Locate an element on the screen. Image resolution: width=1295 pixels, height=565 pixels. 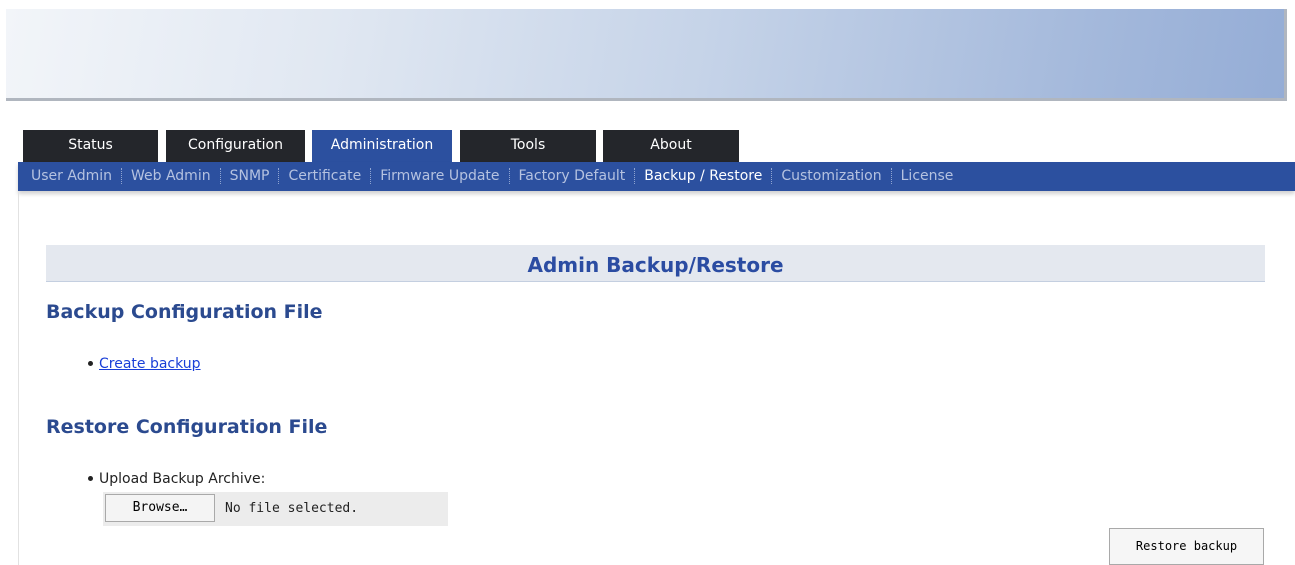
file-status-text: No file selected. is located at coordinates (292, 508).